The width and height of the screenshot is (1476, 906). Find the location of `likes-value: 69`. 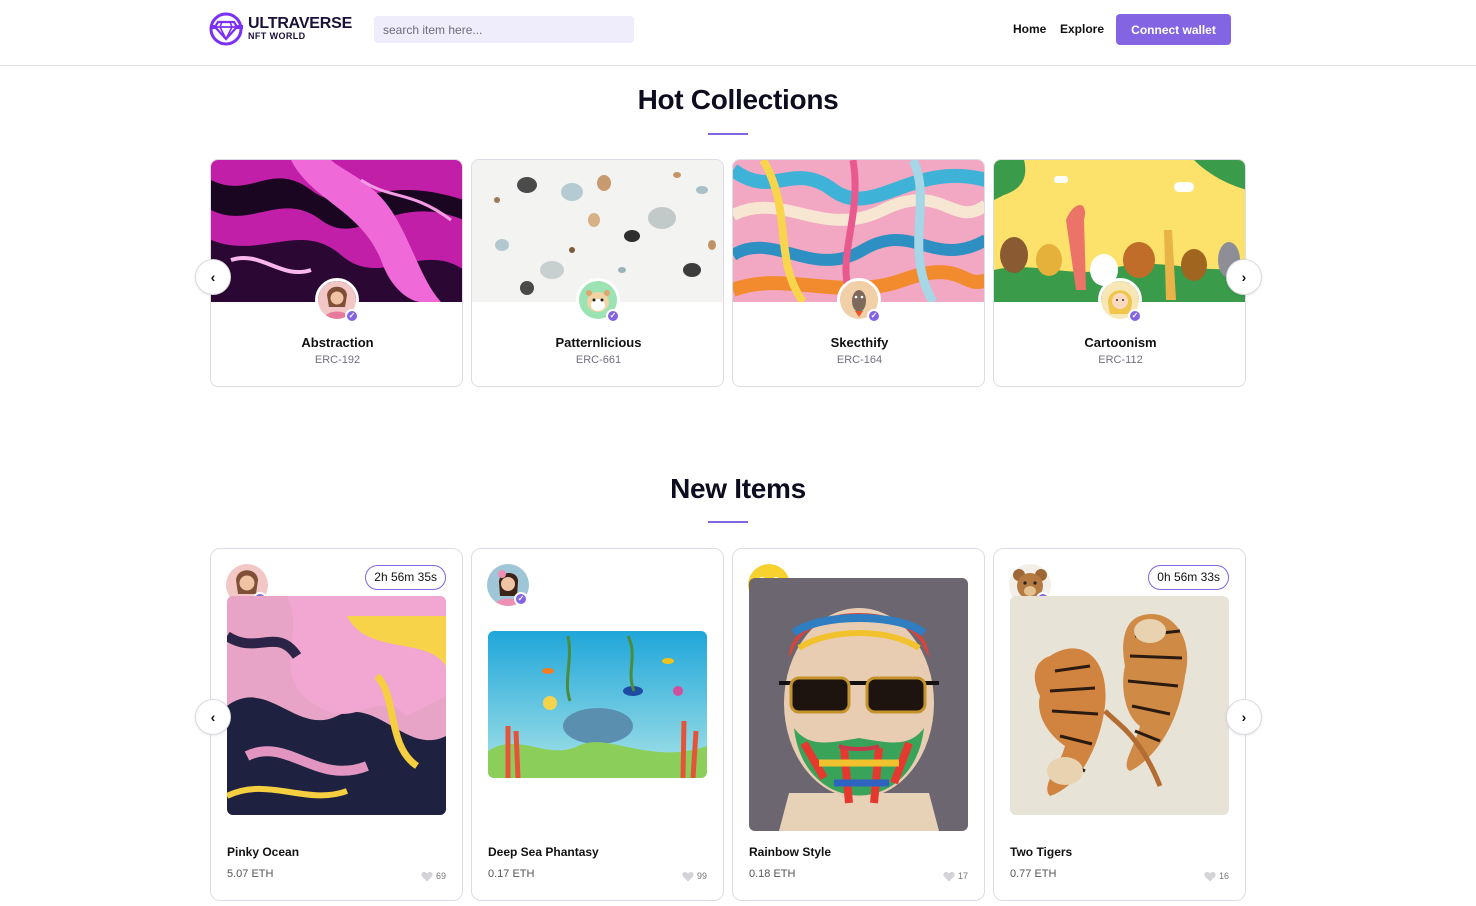

likes-value: 69 is located at coordinates (440, 876).